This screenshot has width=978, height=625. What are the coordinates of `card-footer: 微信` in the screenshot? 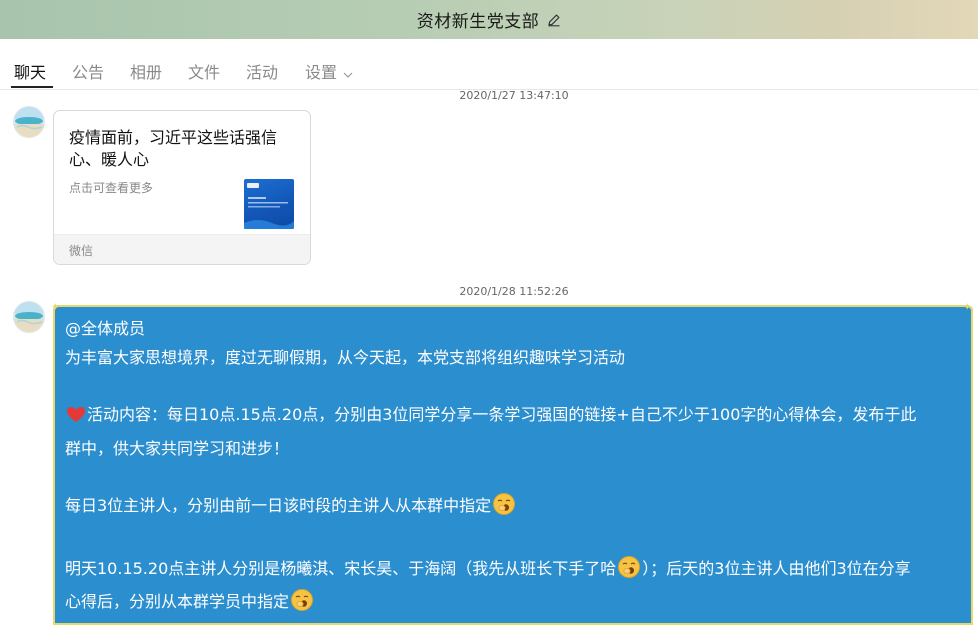 It's located at (182, 249).